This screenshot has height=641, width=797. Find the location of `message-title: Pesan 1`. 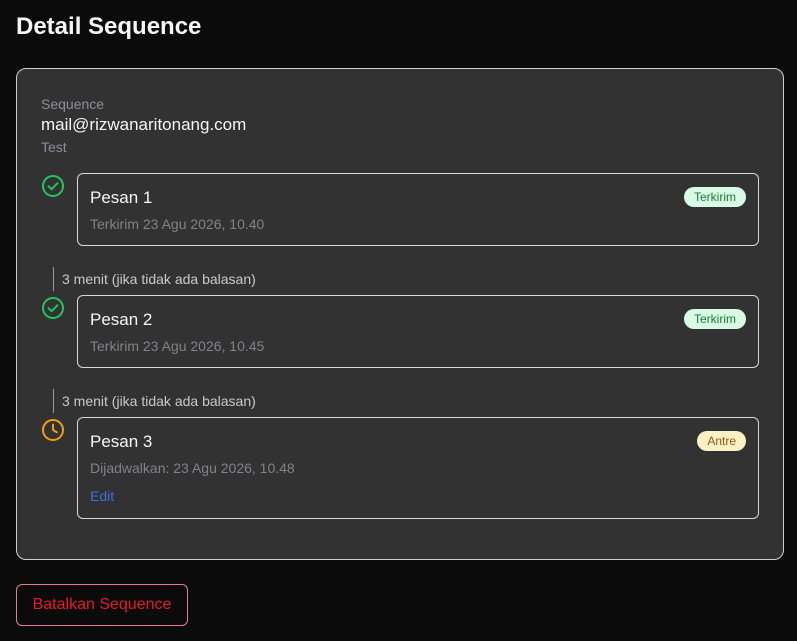

message-title: Pesan 1 is located at coordinates (121, 197).